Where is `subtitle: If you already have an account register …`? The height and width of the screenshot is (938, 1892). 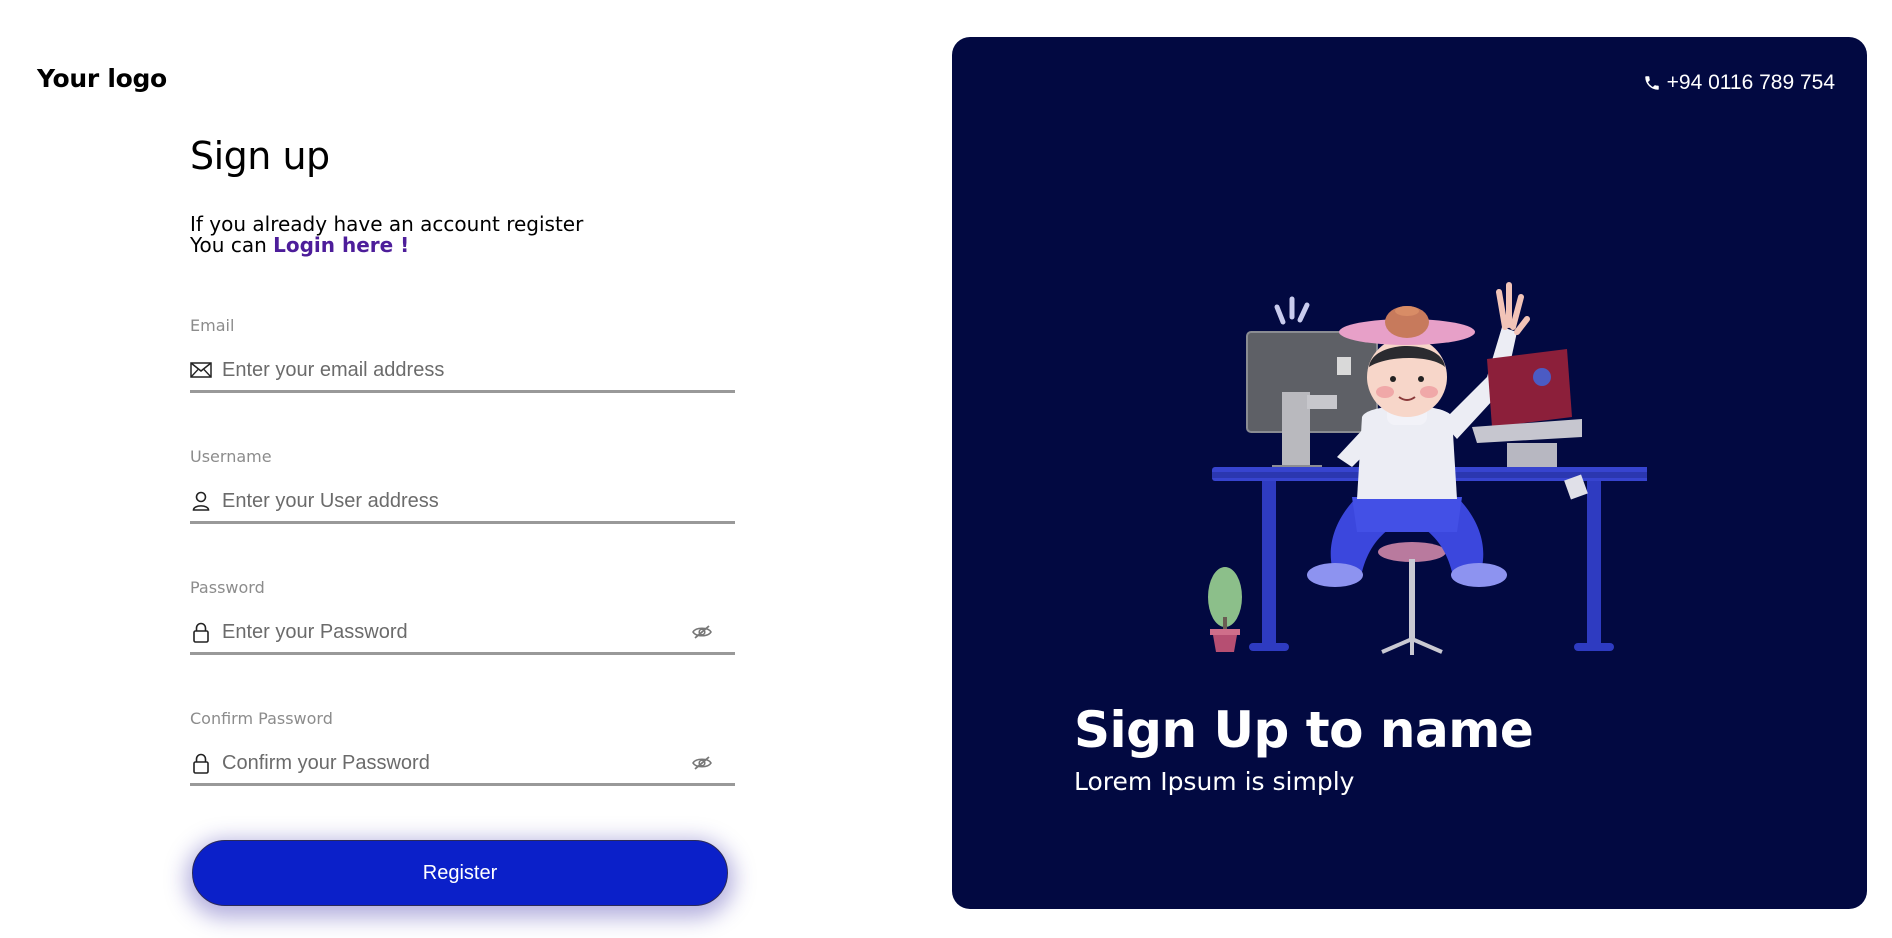
subtitle: If you already have an account register … is located at coordinates (462, 235).